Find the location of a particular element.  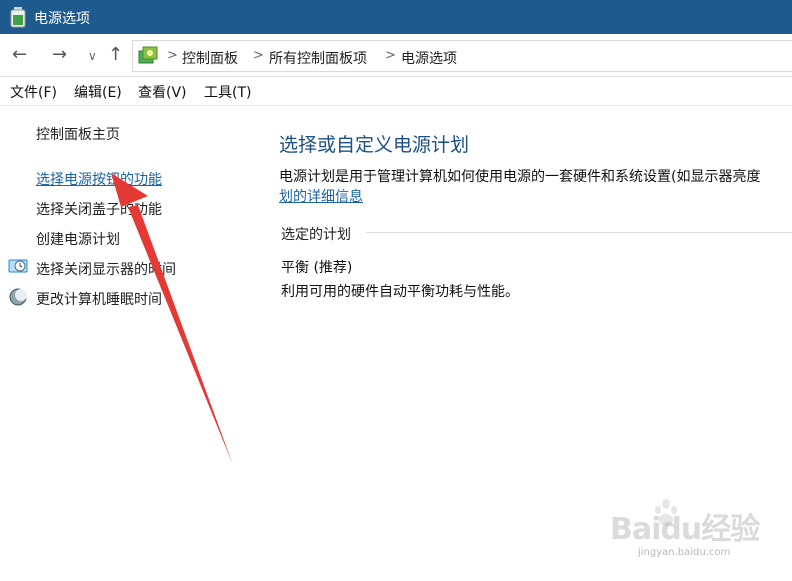

watermark-text: Baidu经验 is located at coordinates (685, 529).